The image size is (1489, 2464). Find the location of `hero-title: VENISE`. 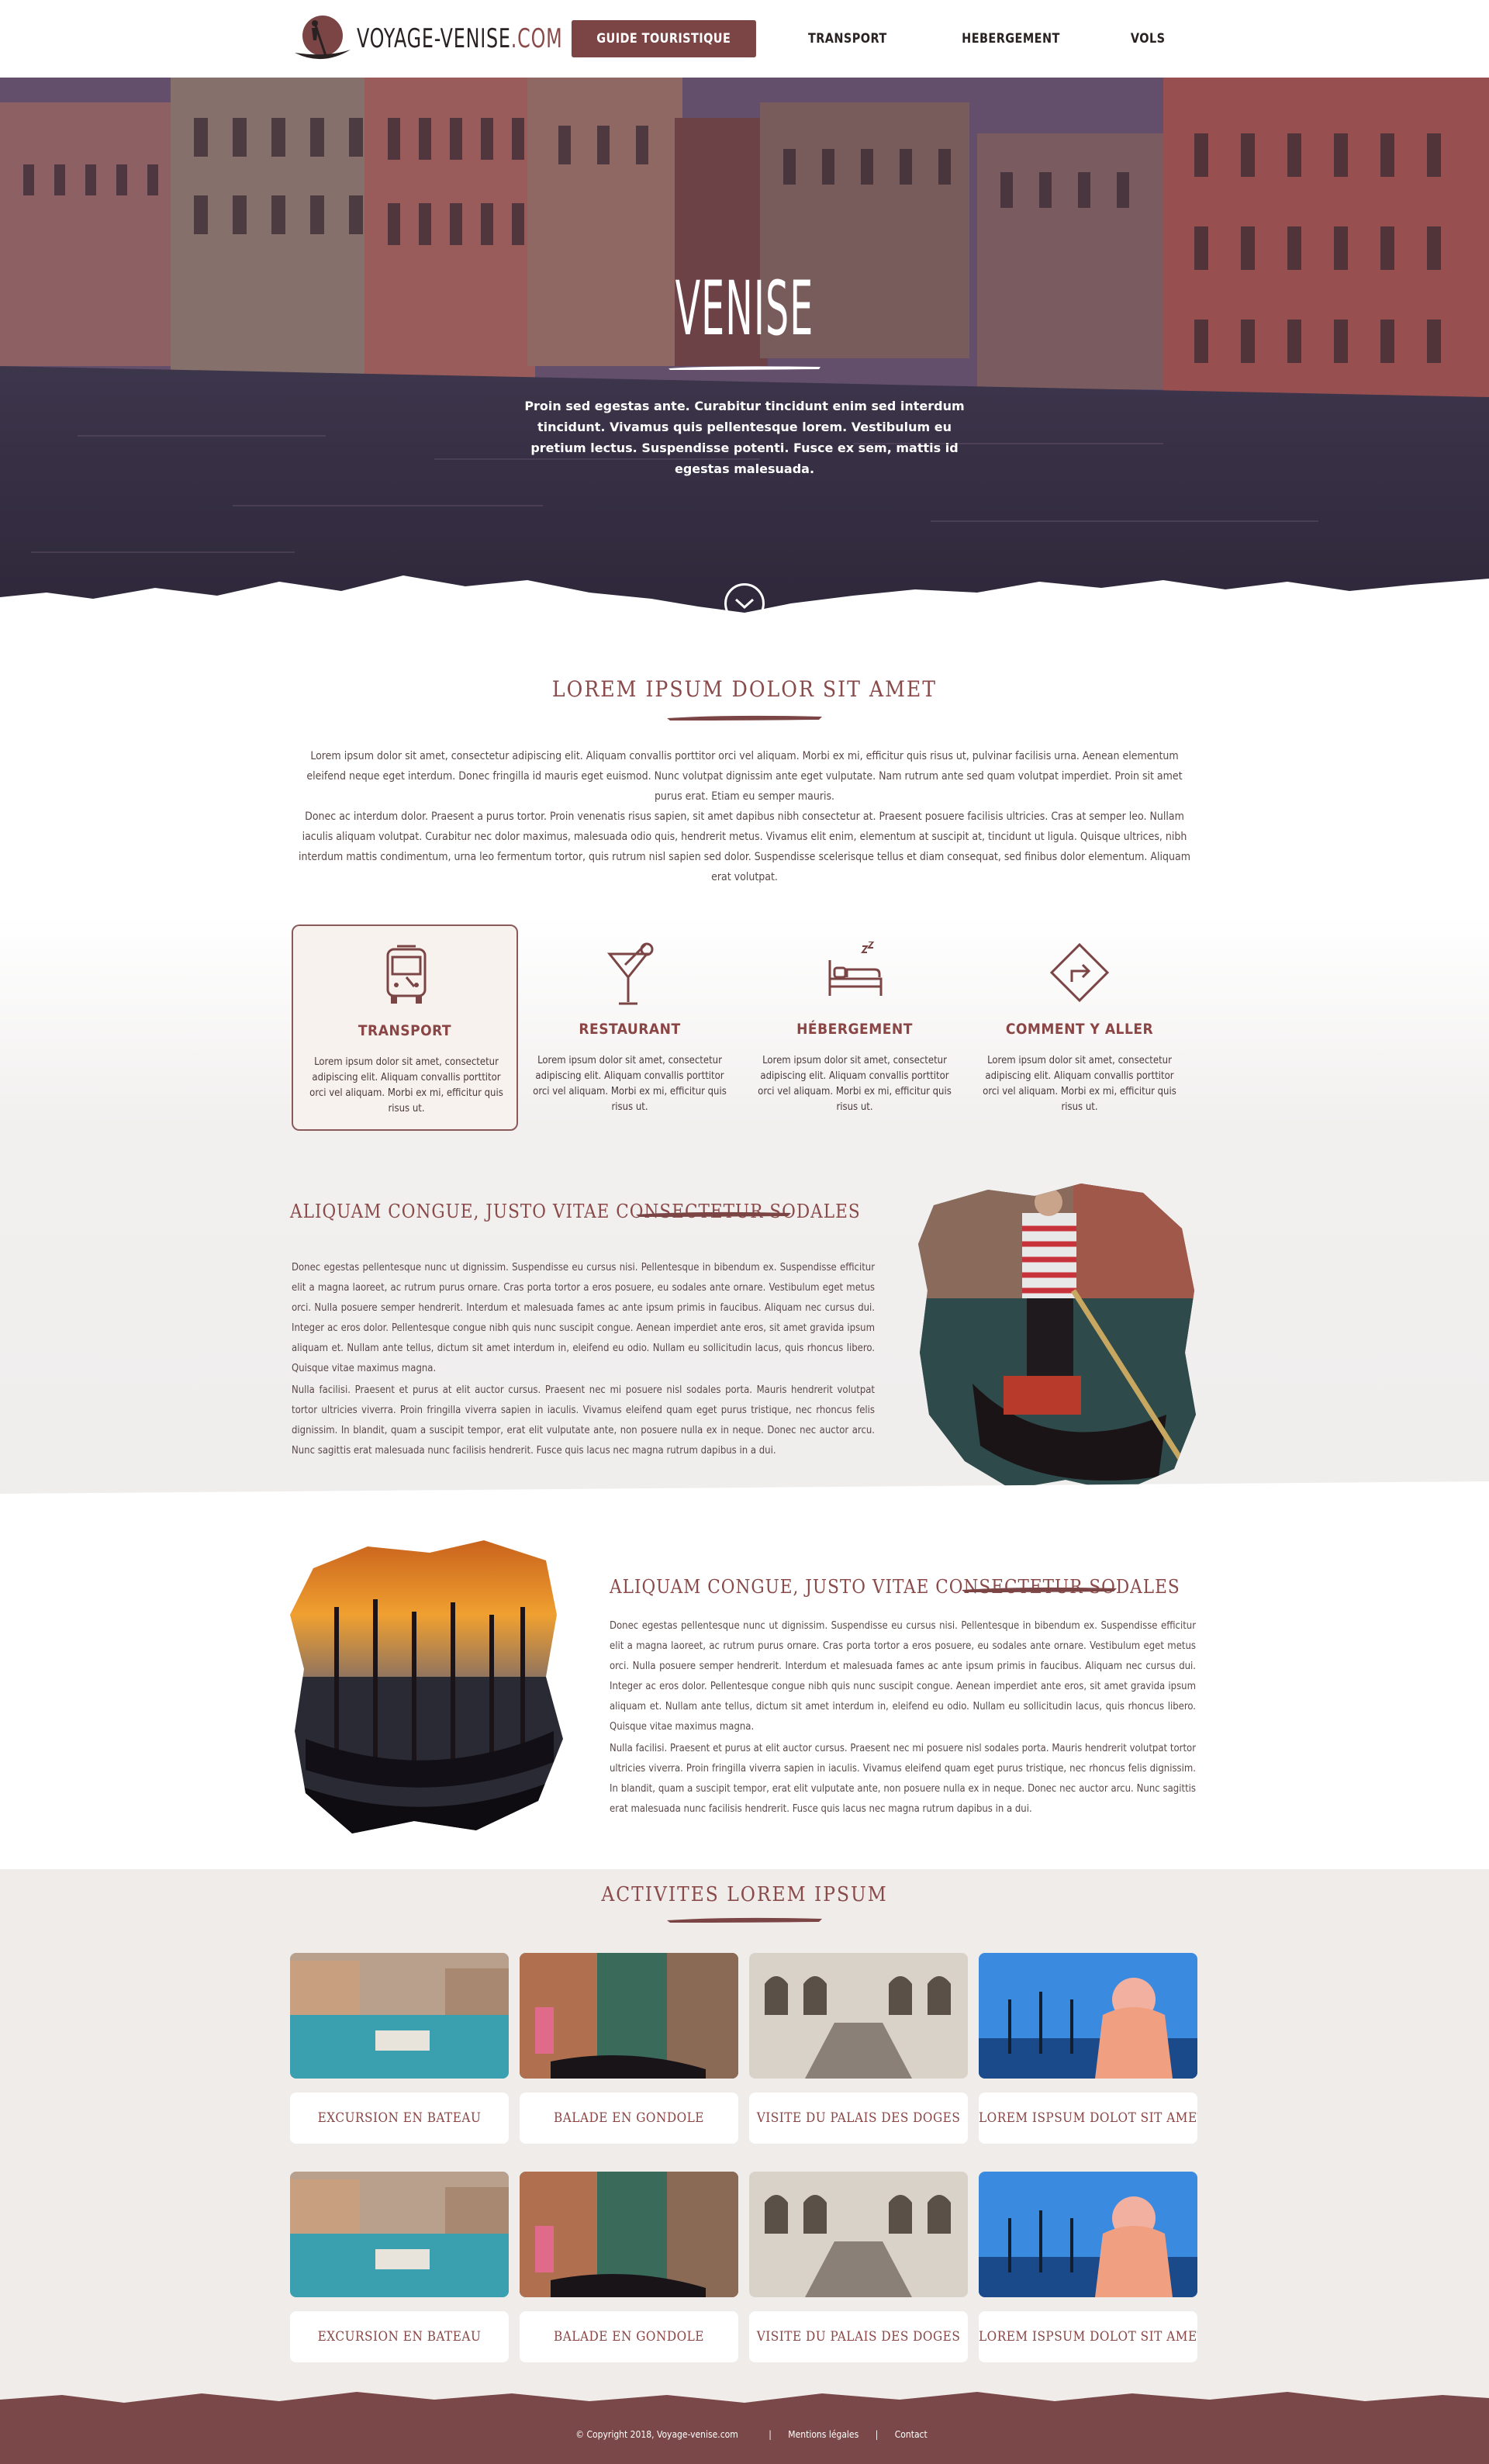

hero-title: VENISE is located at coordinates (744, 308).